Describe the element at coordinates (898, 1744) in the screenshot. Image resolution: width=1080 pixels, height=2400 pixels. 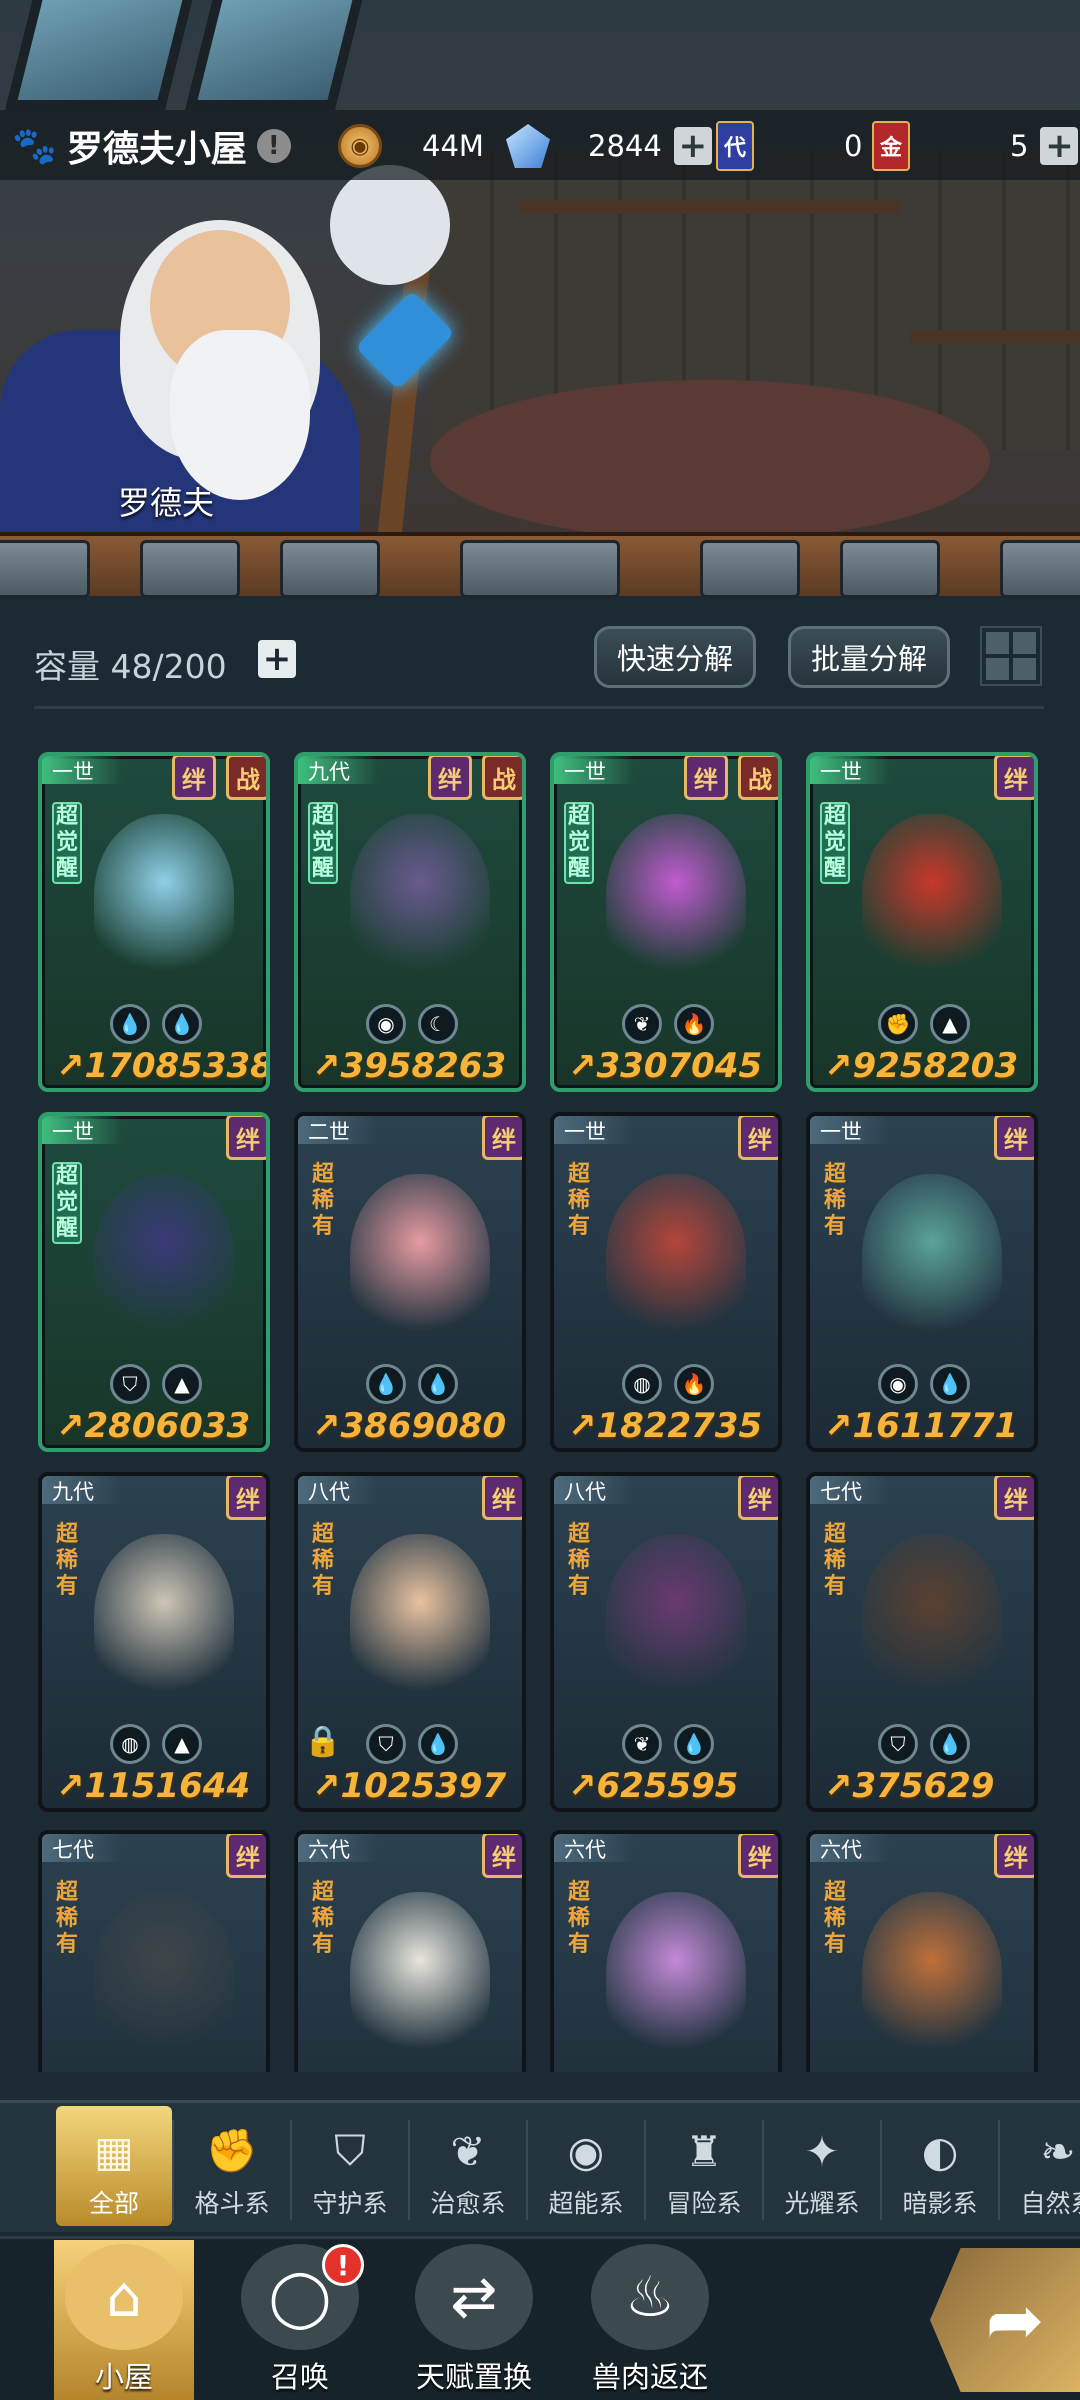
I see `shield-icon: ⛉` at that location.